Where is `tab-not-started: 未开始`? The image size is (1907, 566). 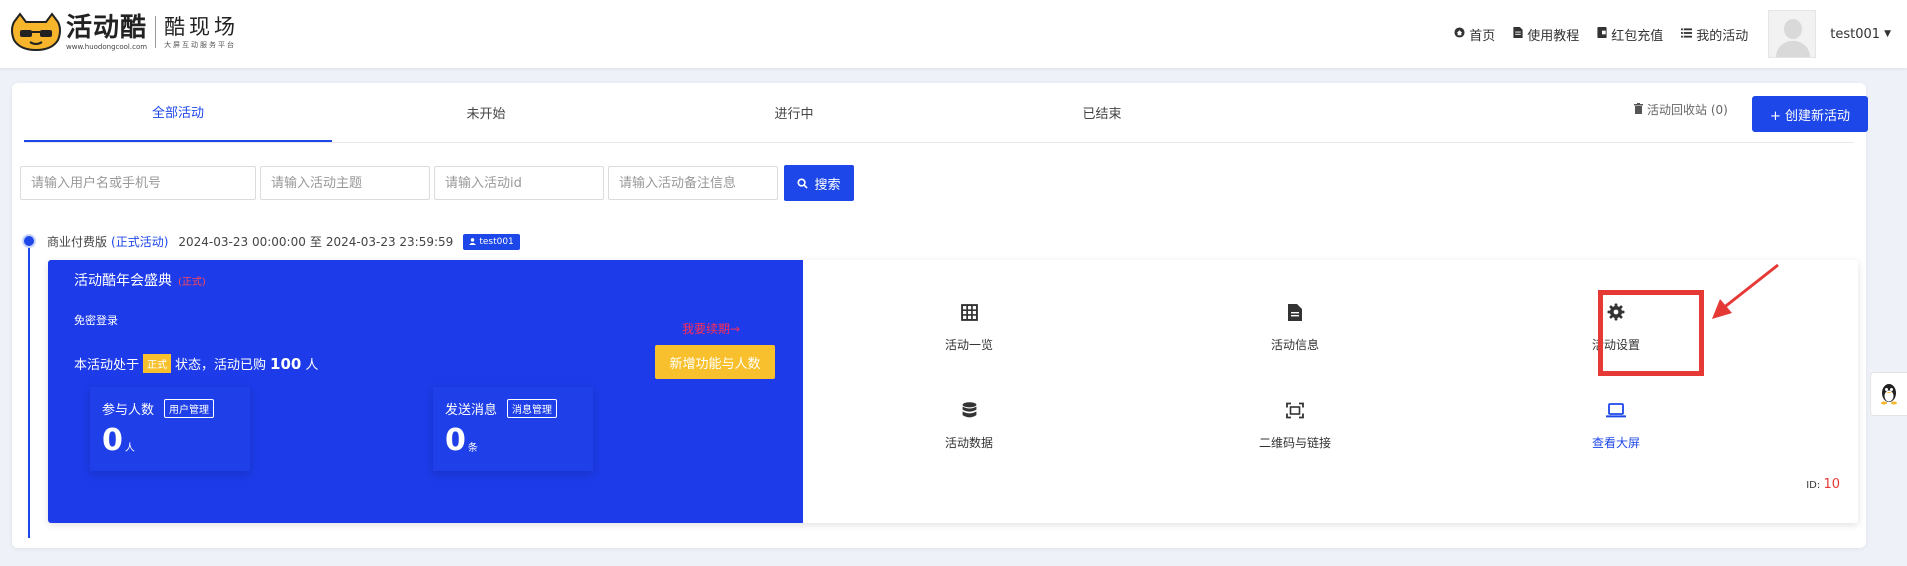 tab-not-started: 未开始 is located at coordinates (486, 112).